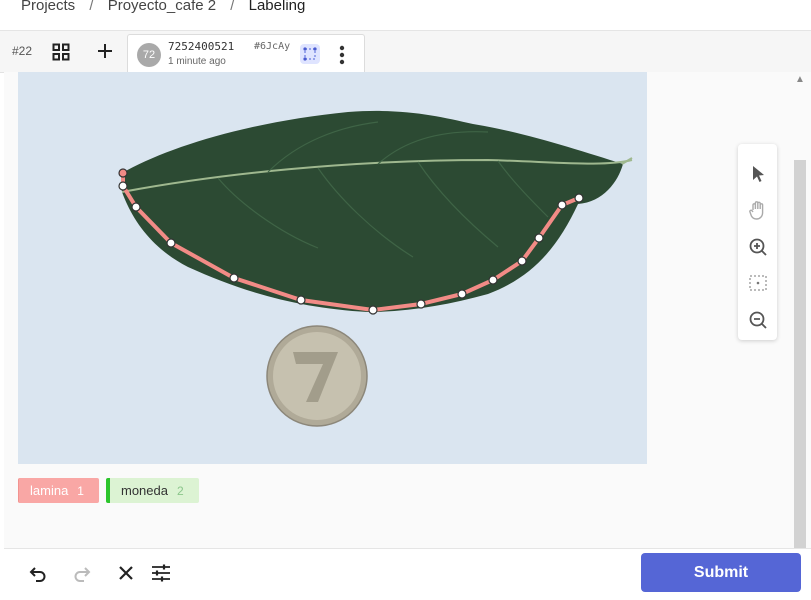  Describe the element at coordinates (123, 173) in the screenshot. I see `polygon-start-vertex` at that location.